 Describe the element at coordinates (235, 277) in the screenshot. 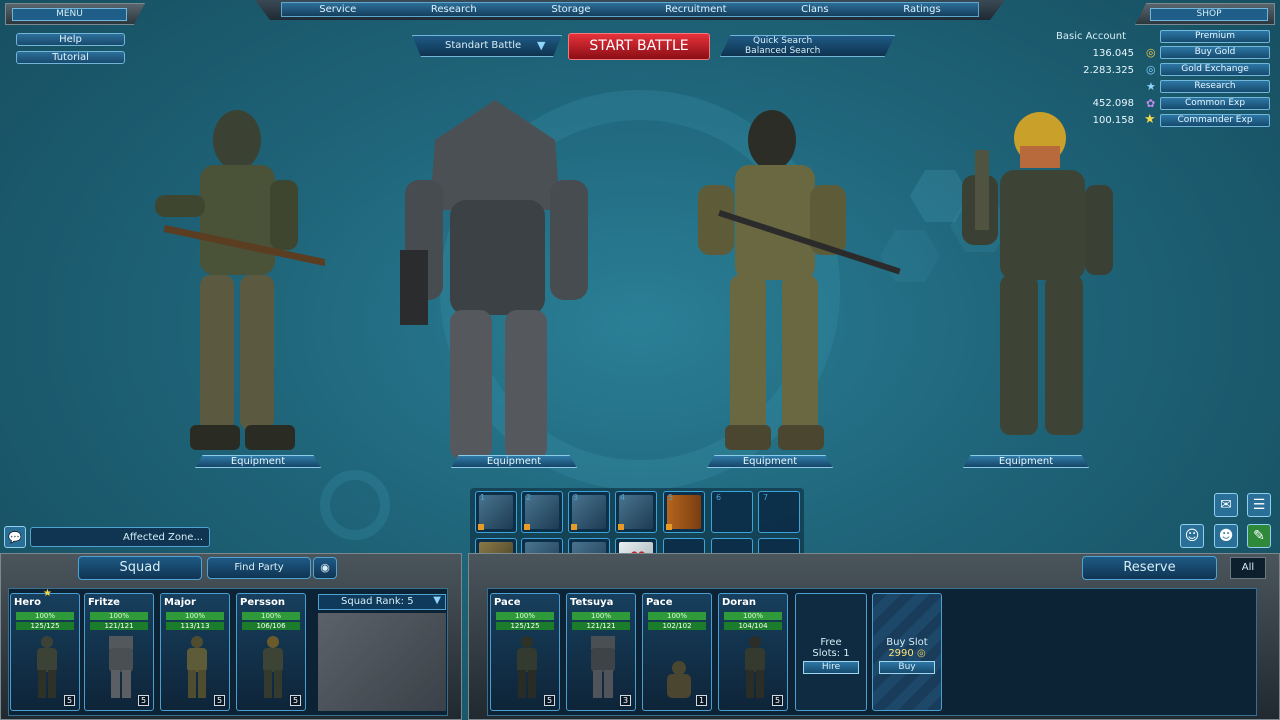

I see `soldier-1-model` at that location.